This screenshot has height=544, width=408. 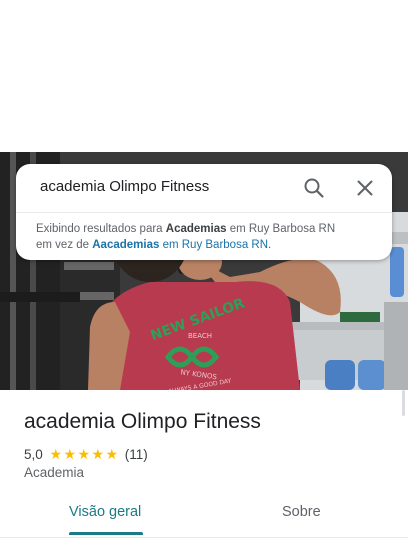 I want to click on rating-value: 5,0, so click(x=33, y=454).